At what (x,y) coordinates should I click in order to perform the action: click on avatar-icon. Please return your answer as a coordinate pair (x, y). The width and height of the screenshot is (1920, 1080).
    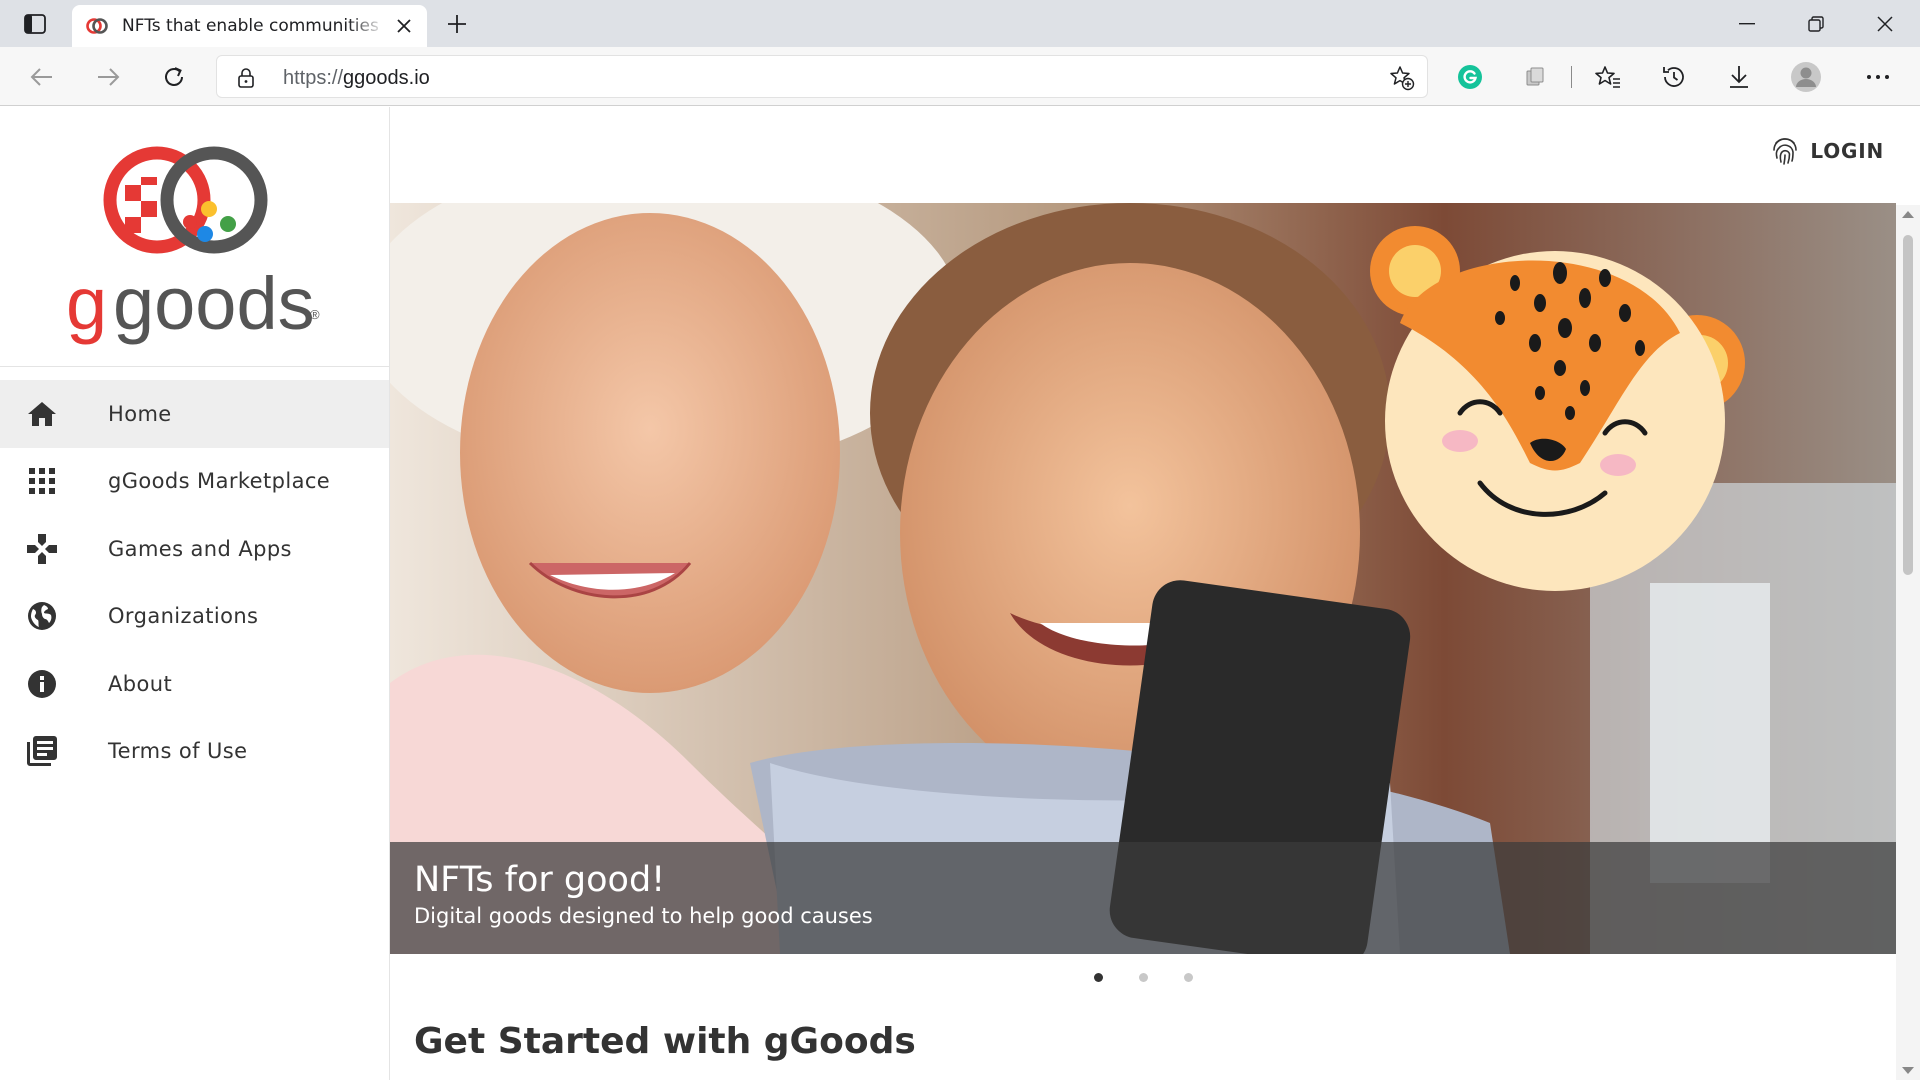
    Looking at the image, I should click on (1806, 77).